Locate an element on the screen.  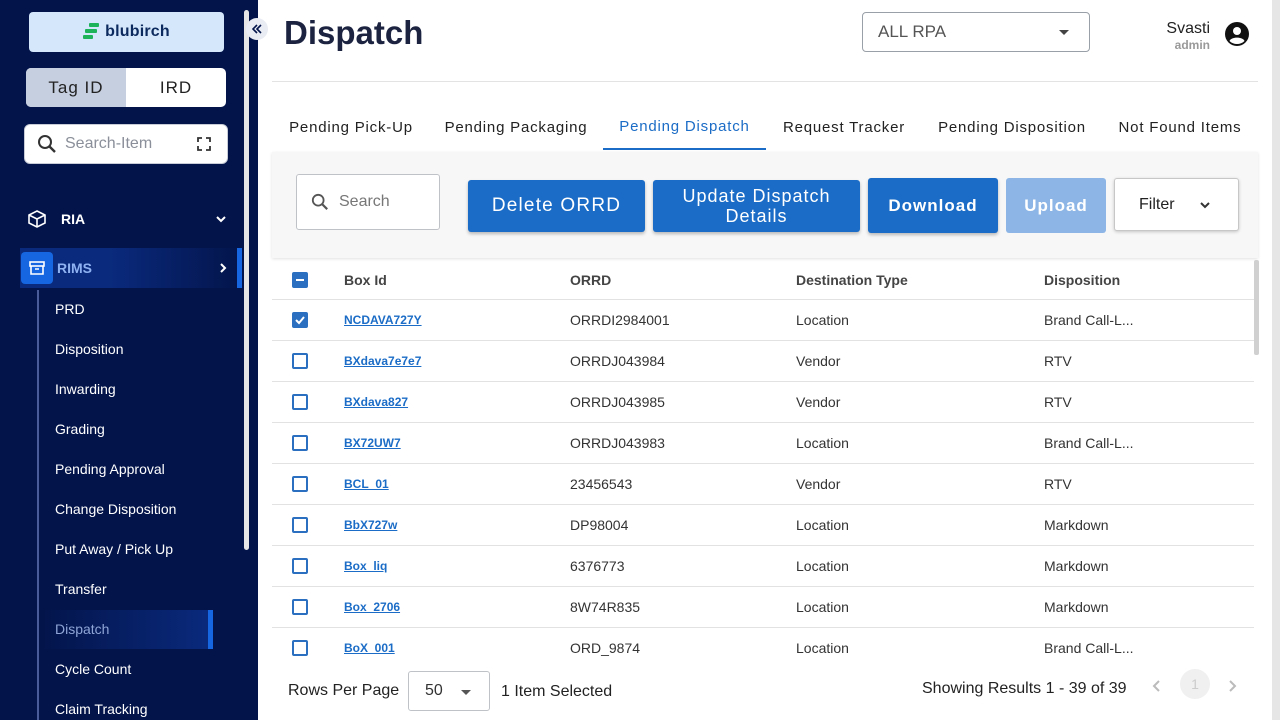
sidebar-item-inwarding: Inwarding is located at coordinates (85, 389).